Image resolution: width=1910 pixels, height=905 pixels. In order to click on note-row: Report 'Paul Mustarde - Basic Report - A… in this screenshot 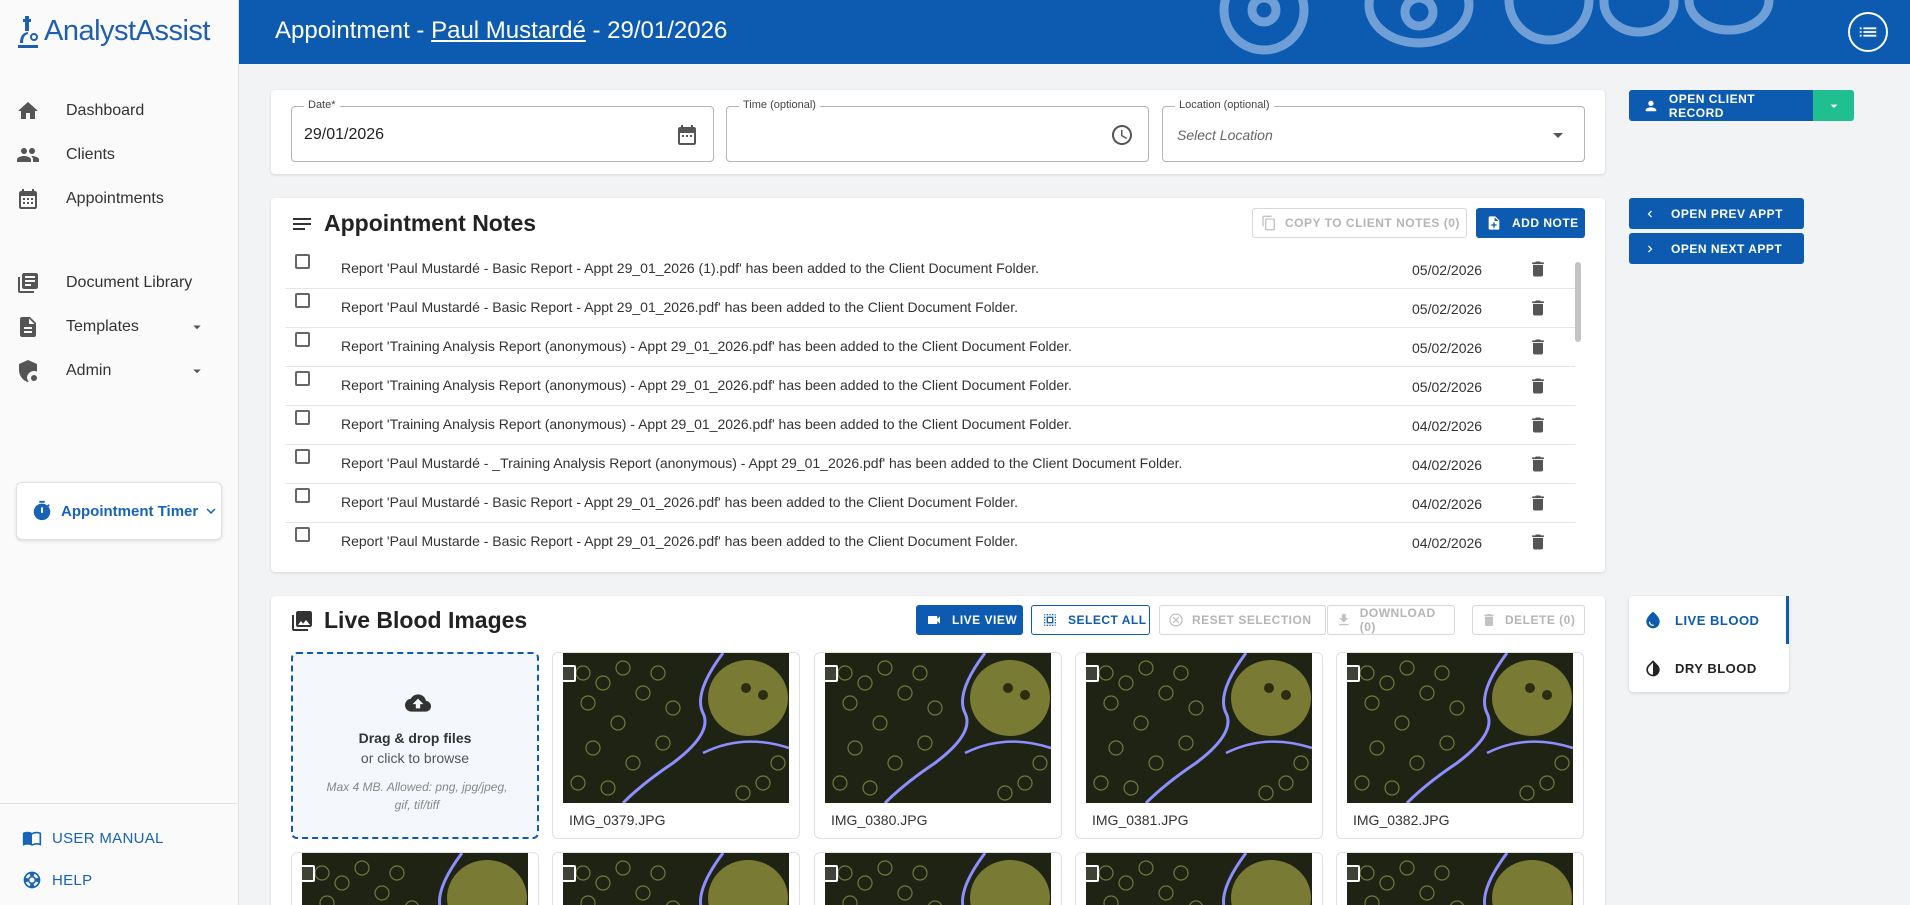, I will do `click(930, 540)`.